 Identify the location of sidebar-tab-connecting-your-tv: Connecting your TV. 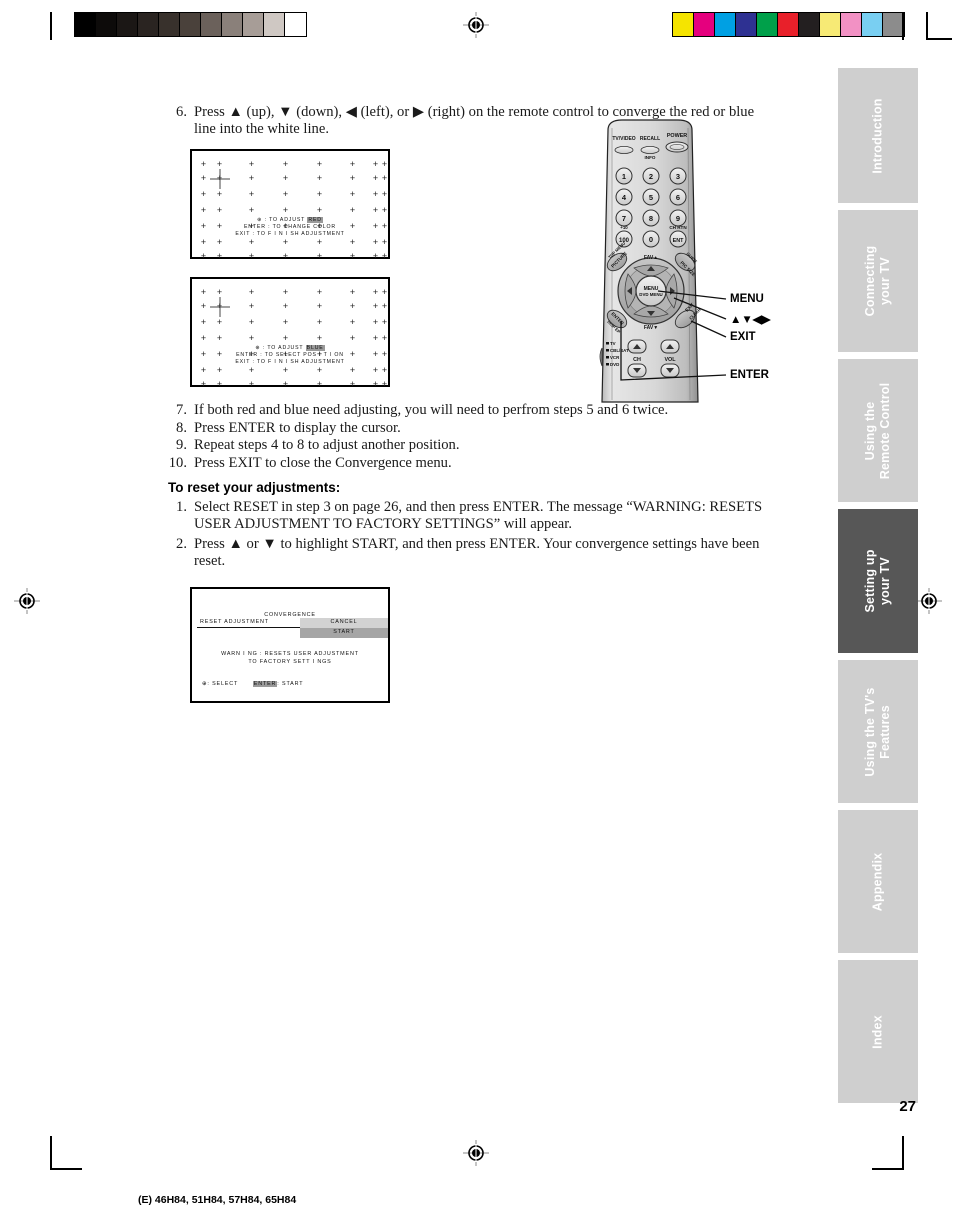
(878, 281).